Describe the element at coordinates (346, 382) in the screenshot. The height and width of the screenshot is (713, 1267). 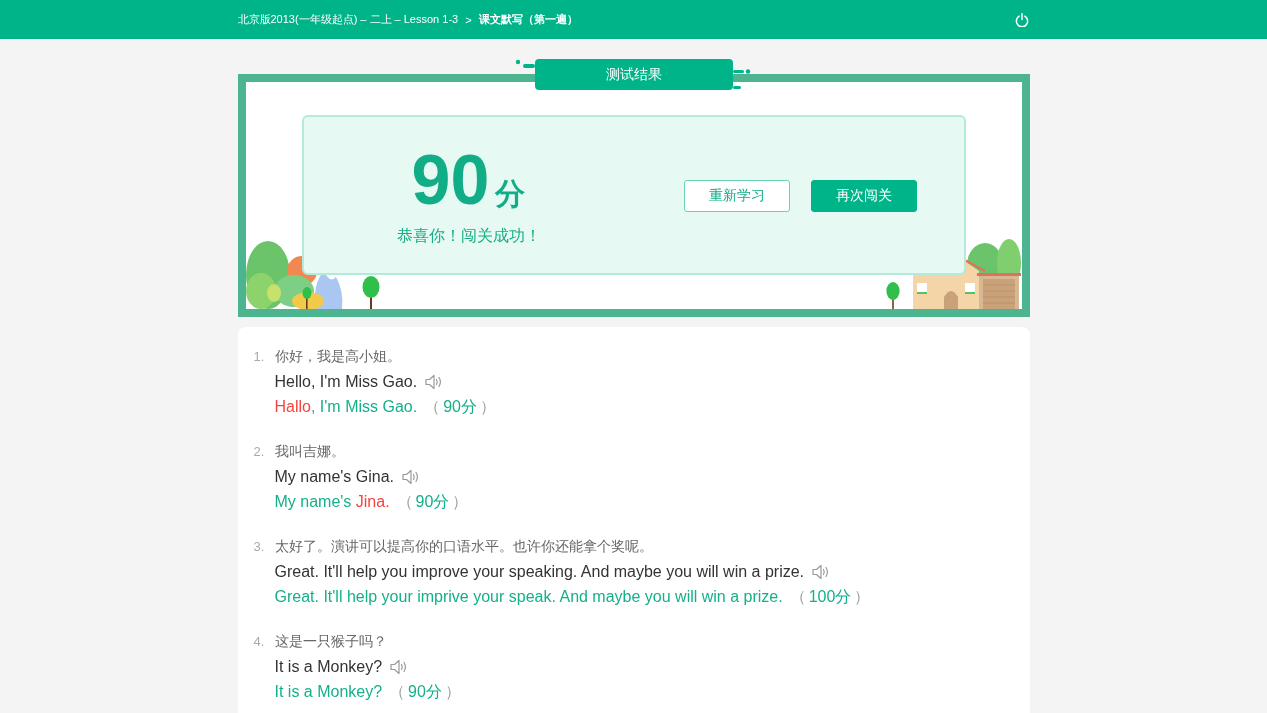
I see `english-sentence: Hello, I'm Miss Gao.` at that location.